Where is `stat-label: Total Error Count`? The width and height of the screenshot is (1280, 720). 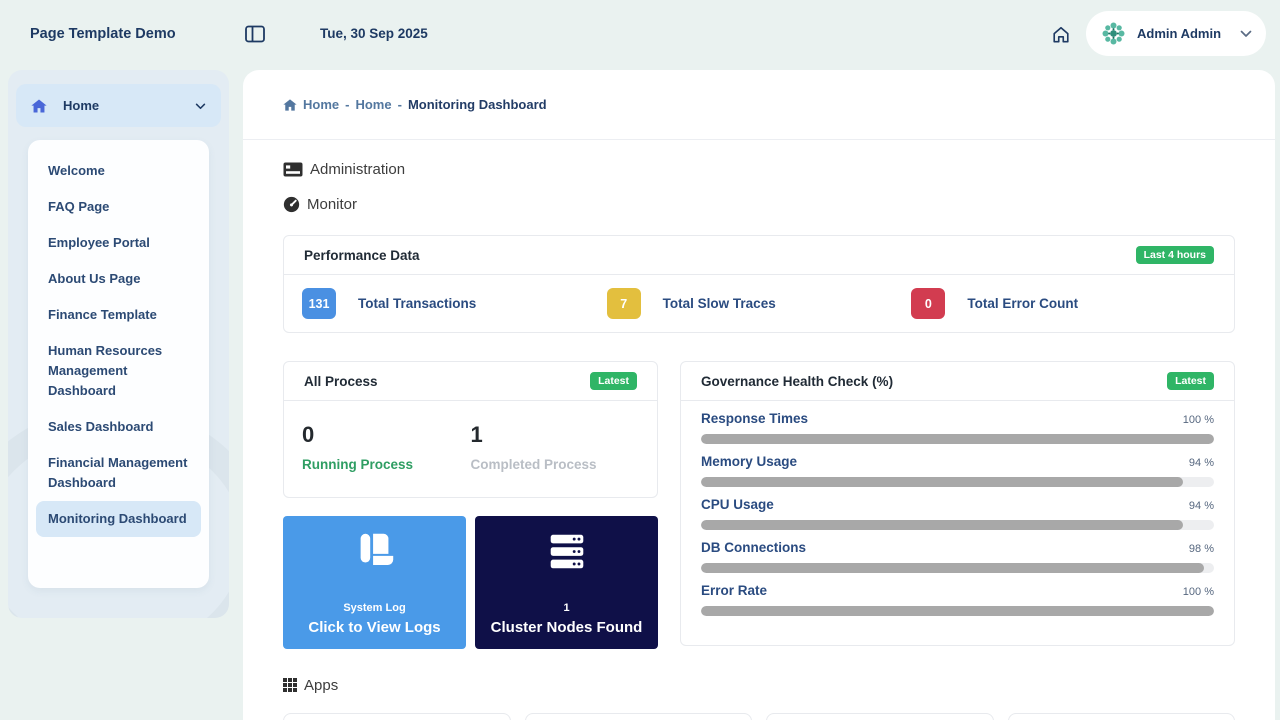 stat-label: Total Error Count is located at coordinates (1023, 303).